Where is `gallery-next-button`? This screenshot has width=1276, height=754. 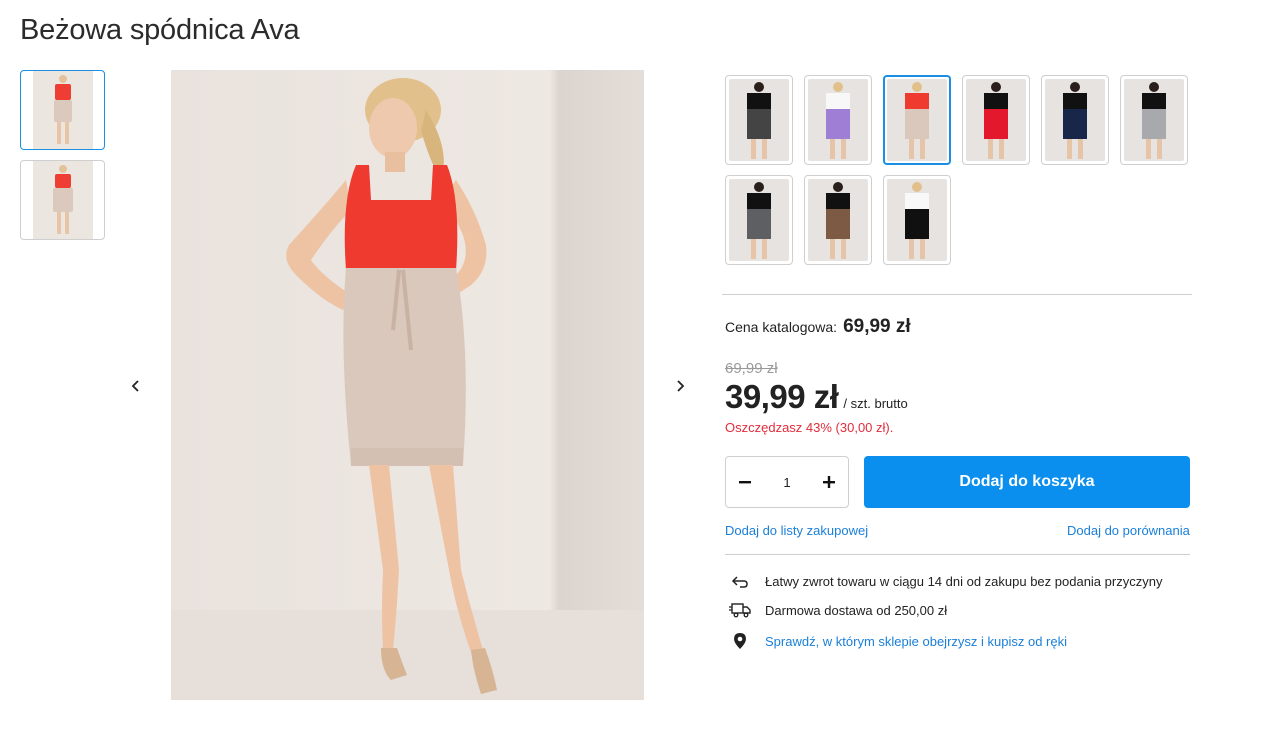
gallery-next-button is located at coordinates (680, 386).